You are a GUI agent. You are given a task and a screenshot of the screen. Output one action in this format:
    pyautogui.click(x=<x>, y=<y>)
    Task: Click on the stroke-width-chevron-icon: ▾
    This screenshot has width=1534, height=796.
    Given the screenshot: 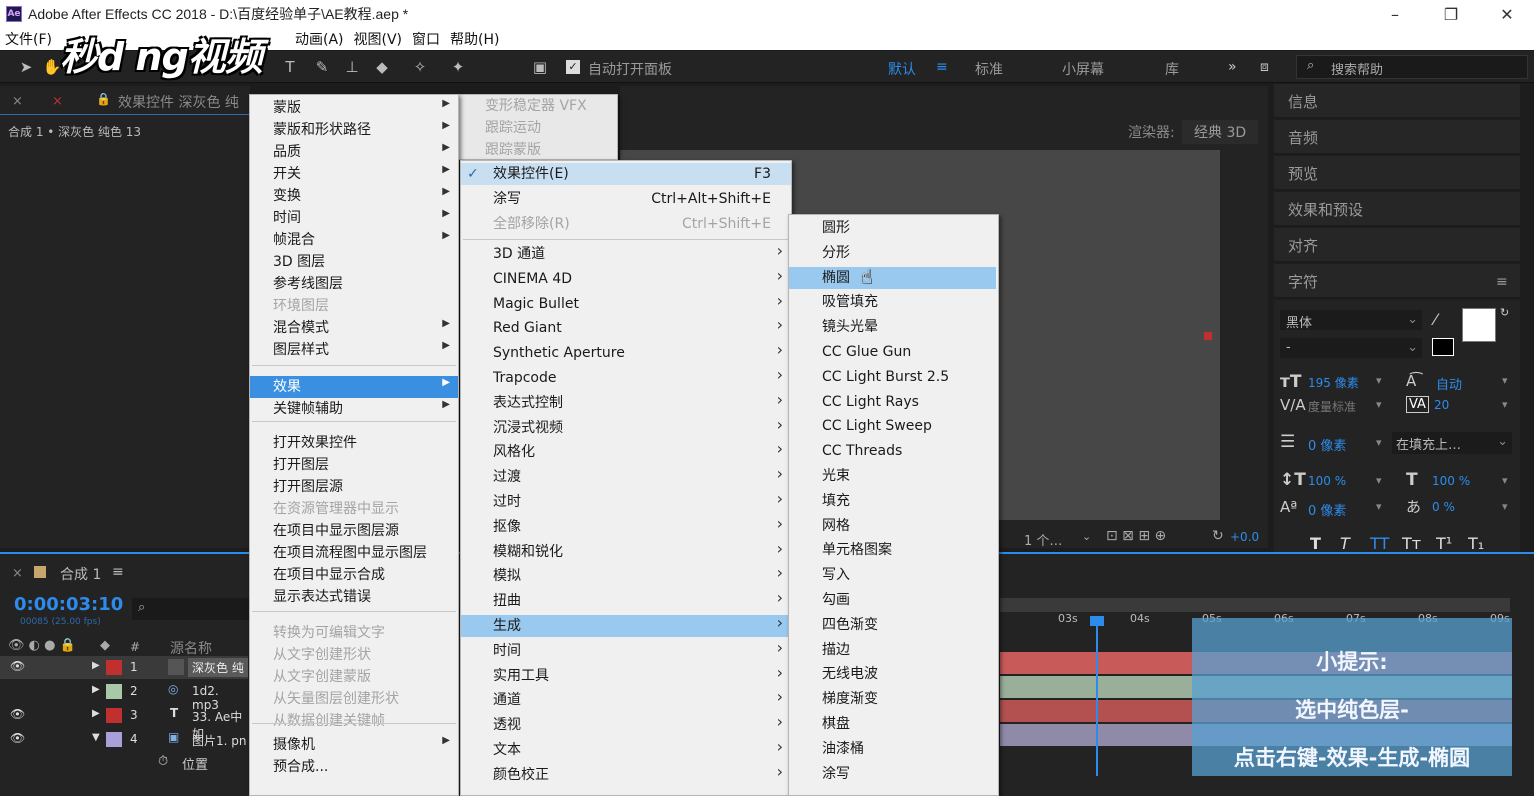 What is the action you would take?
    pyautogui.click(x=1379, y=442)
    